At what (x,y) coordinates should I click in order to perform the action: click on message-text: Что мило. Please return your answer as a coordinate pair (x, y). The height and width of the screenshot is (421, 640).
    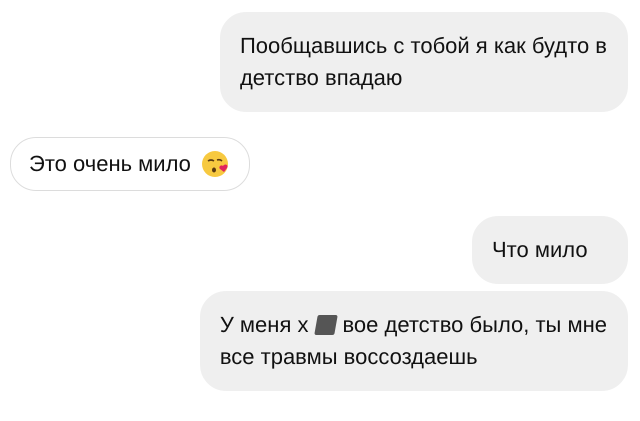
    Looking at the image, I should click on (540, 250).